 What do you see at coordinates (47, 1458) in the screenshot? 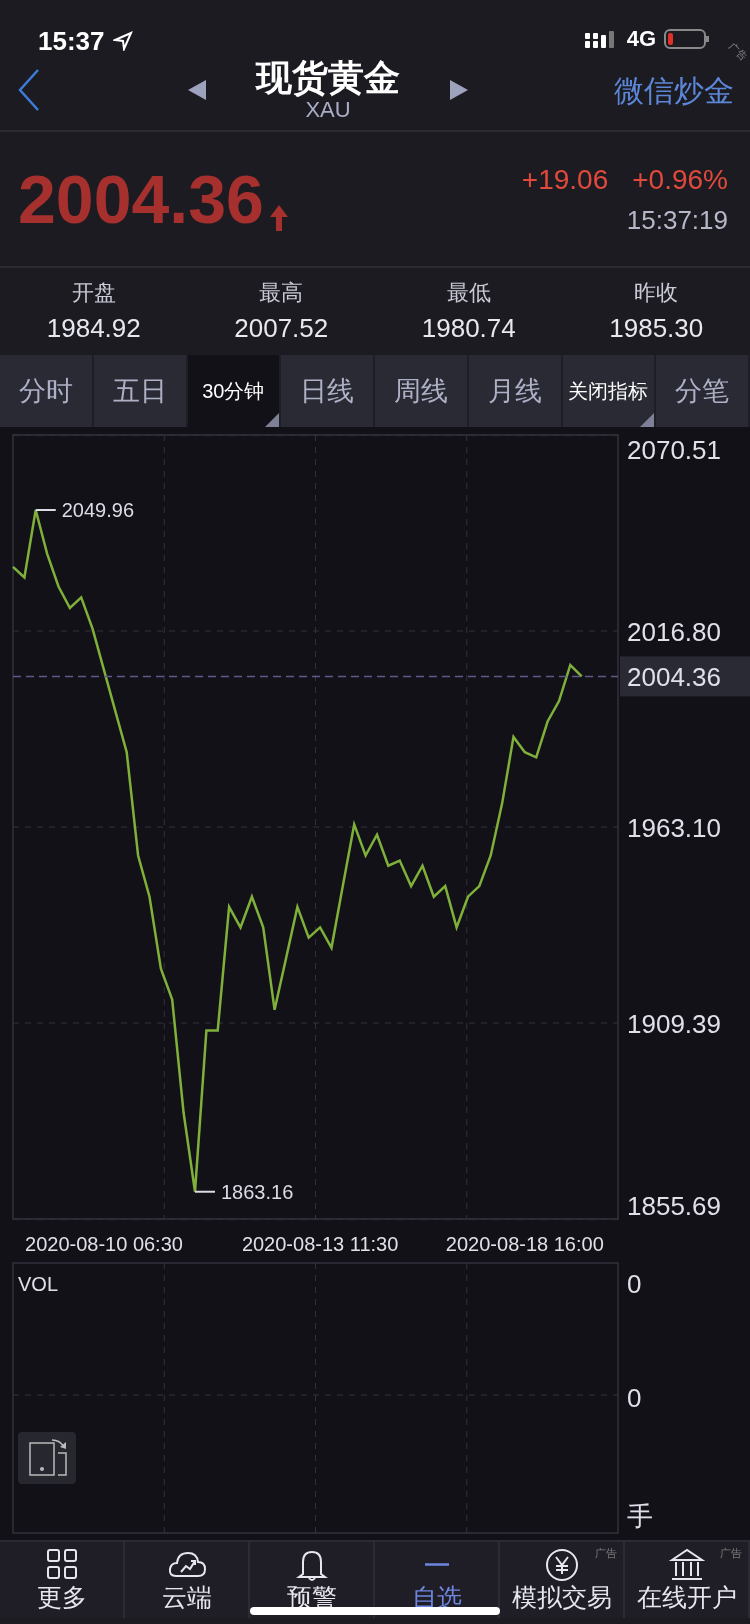
I see `rotate-screen-button` at bounding box center [47, 1458].